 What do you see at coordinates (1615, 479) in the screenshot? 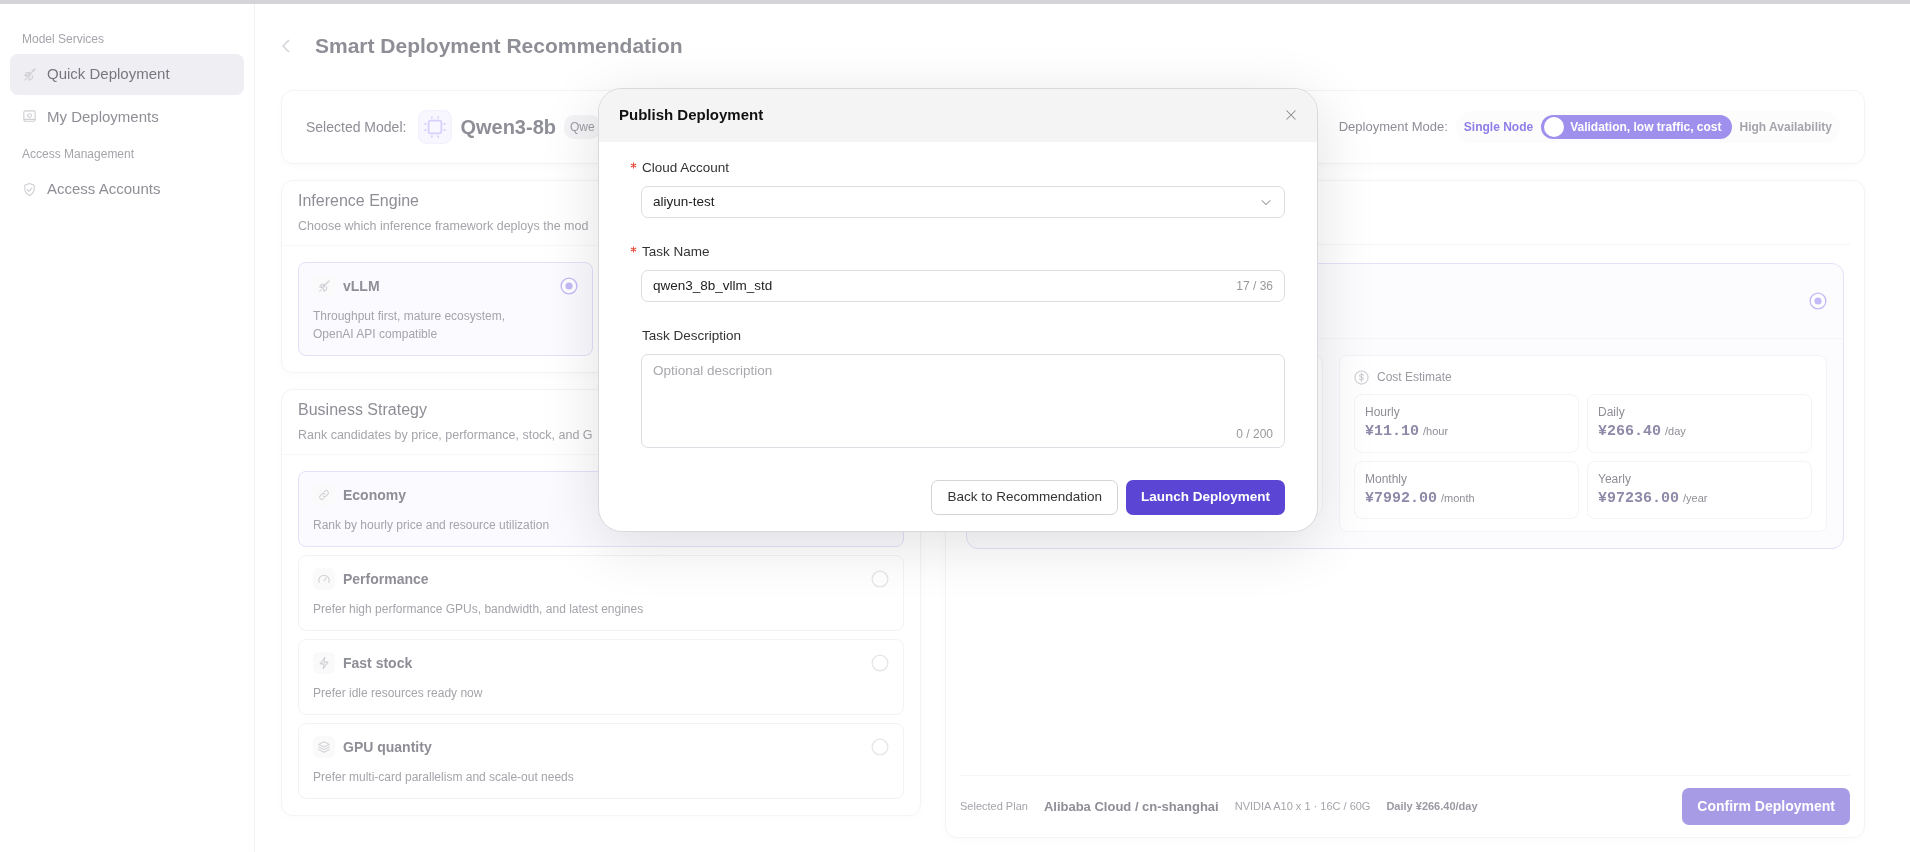
I see `cost-label: Yearly` at bounding box center [1615, 479].